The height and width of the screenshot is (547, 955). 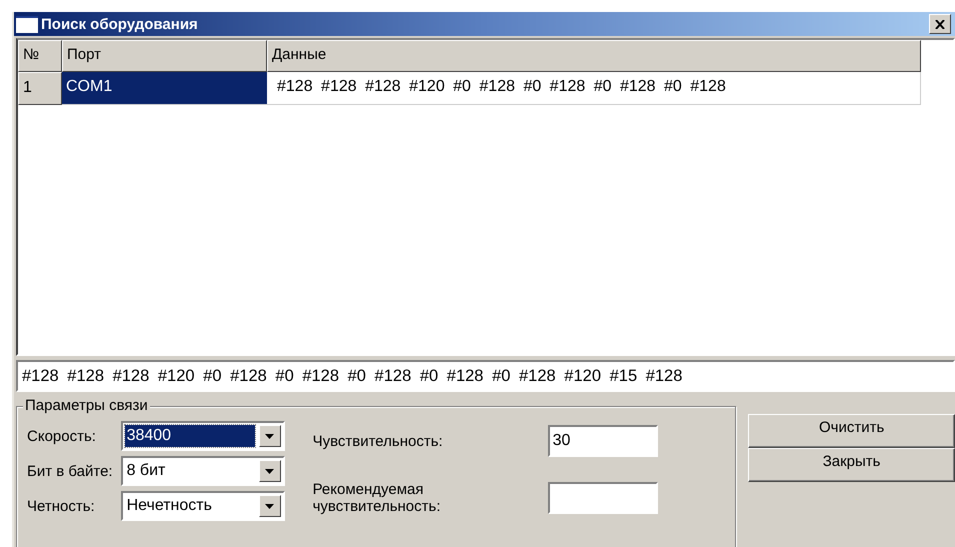 I want to click on field-label: Чувствительность:, so click(x=378, y=441).